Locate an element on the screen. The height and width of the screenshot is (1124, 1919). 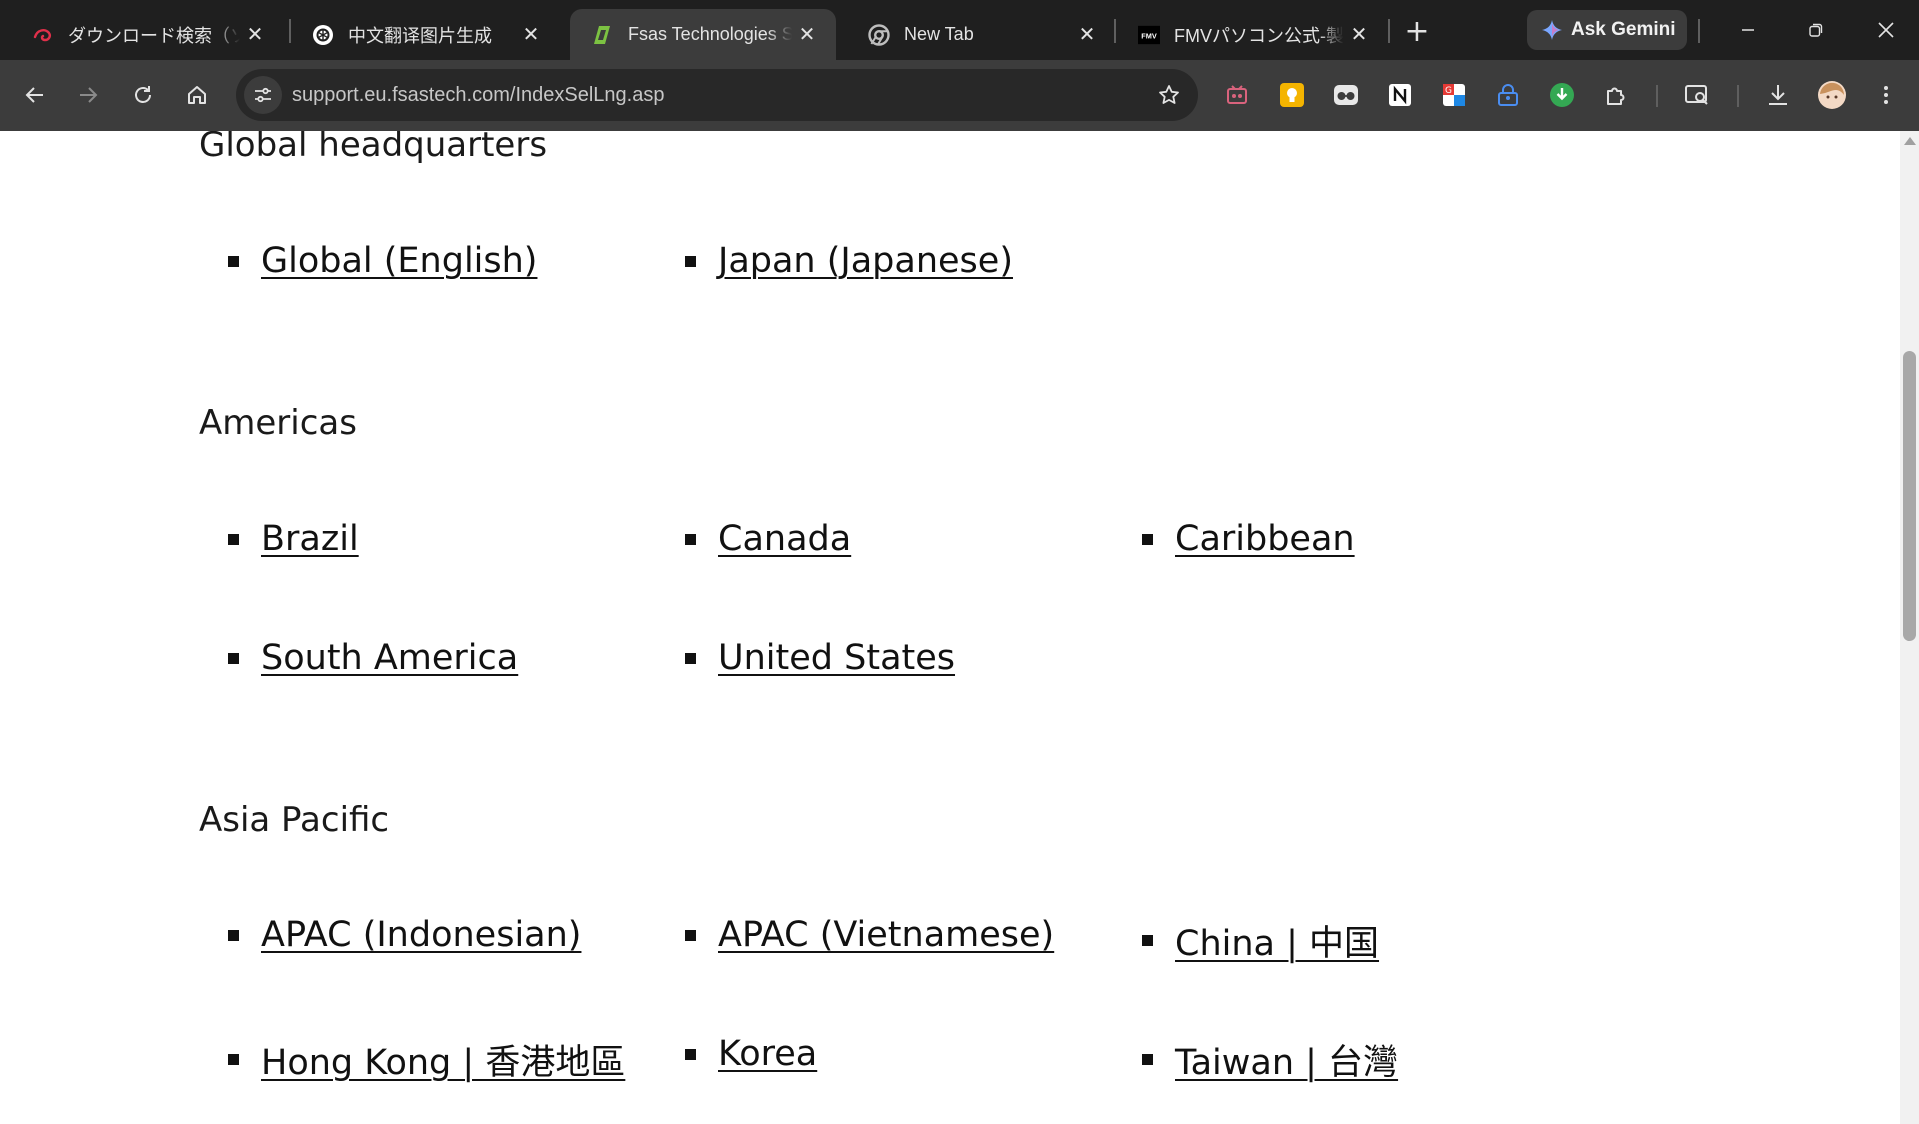
link-hong-kong: Hong Kong | 香港地區 is located at coordinates (443, 1059).